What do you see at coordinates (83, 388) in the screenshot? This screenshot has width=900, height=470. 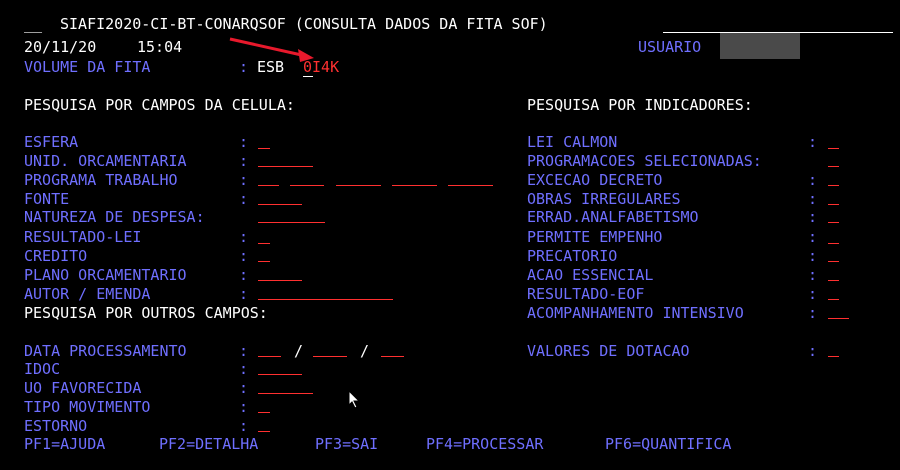 I see `field-label-uo-favorecida: UO FAVORECIDA` at bounding box center [83, 388].